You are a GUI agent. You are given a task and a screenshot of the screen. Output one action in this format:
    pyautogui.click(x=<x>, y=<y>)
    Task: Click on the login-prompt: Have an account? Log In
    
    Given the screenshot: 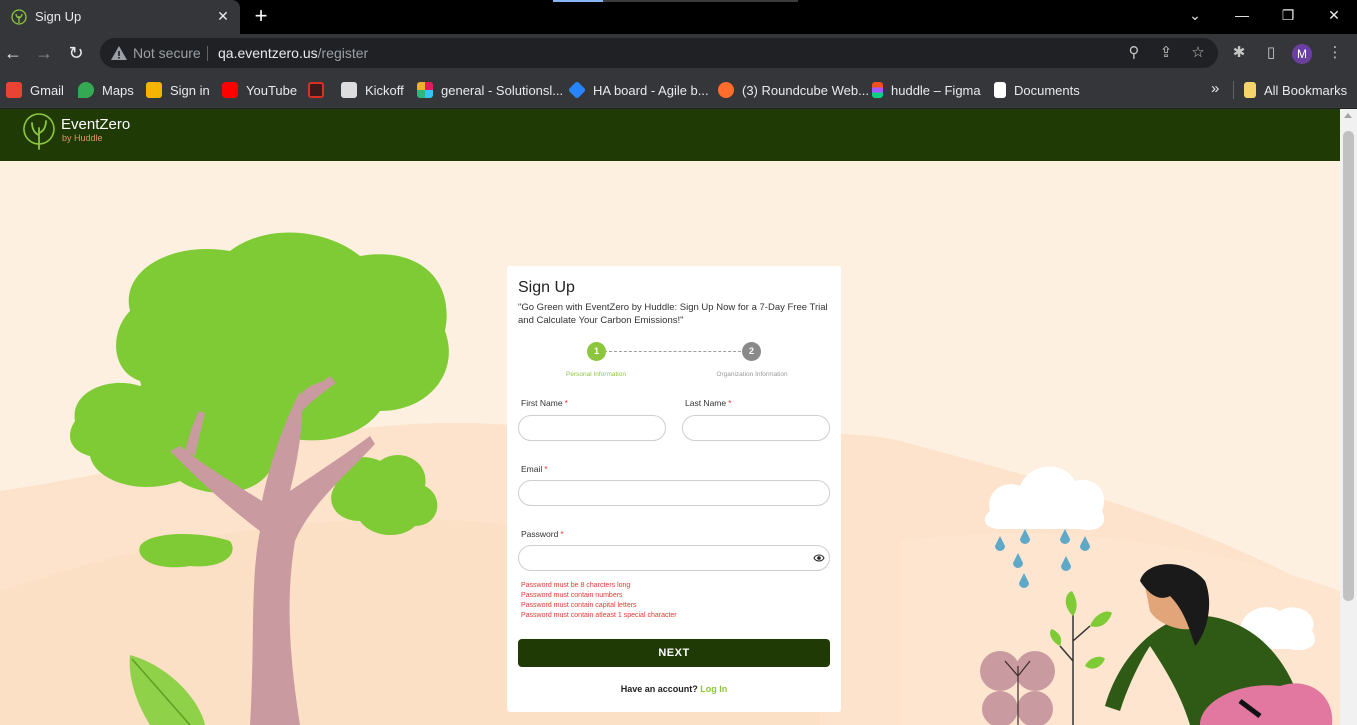 What is the action you would take?
    pyautogui.click(x=674, y=689)
    